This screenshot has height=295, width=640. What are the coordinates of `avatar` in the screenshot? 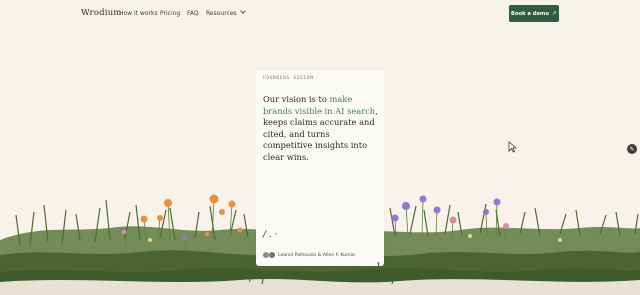 It's located at (272, 255).